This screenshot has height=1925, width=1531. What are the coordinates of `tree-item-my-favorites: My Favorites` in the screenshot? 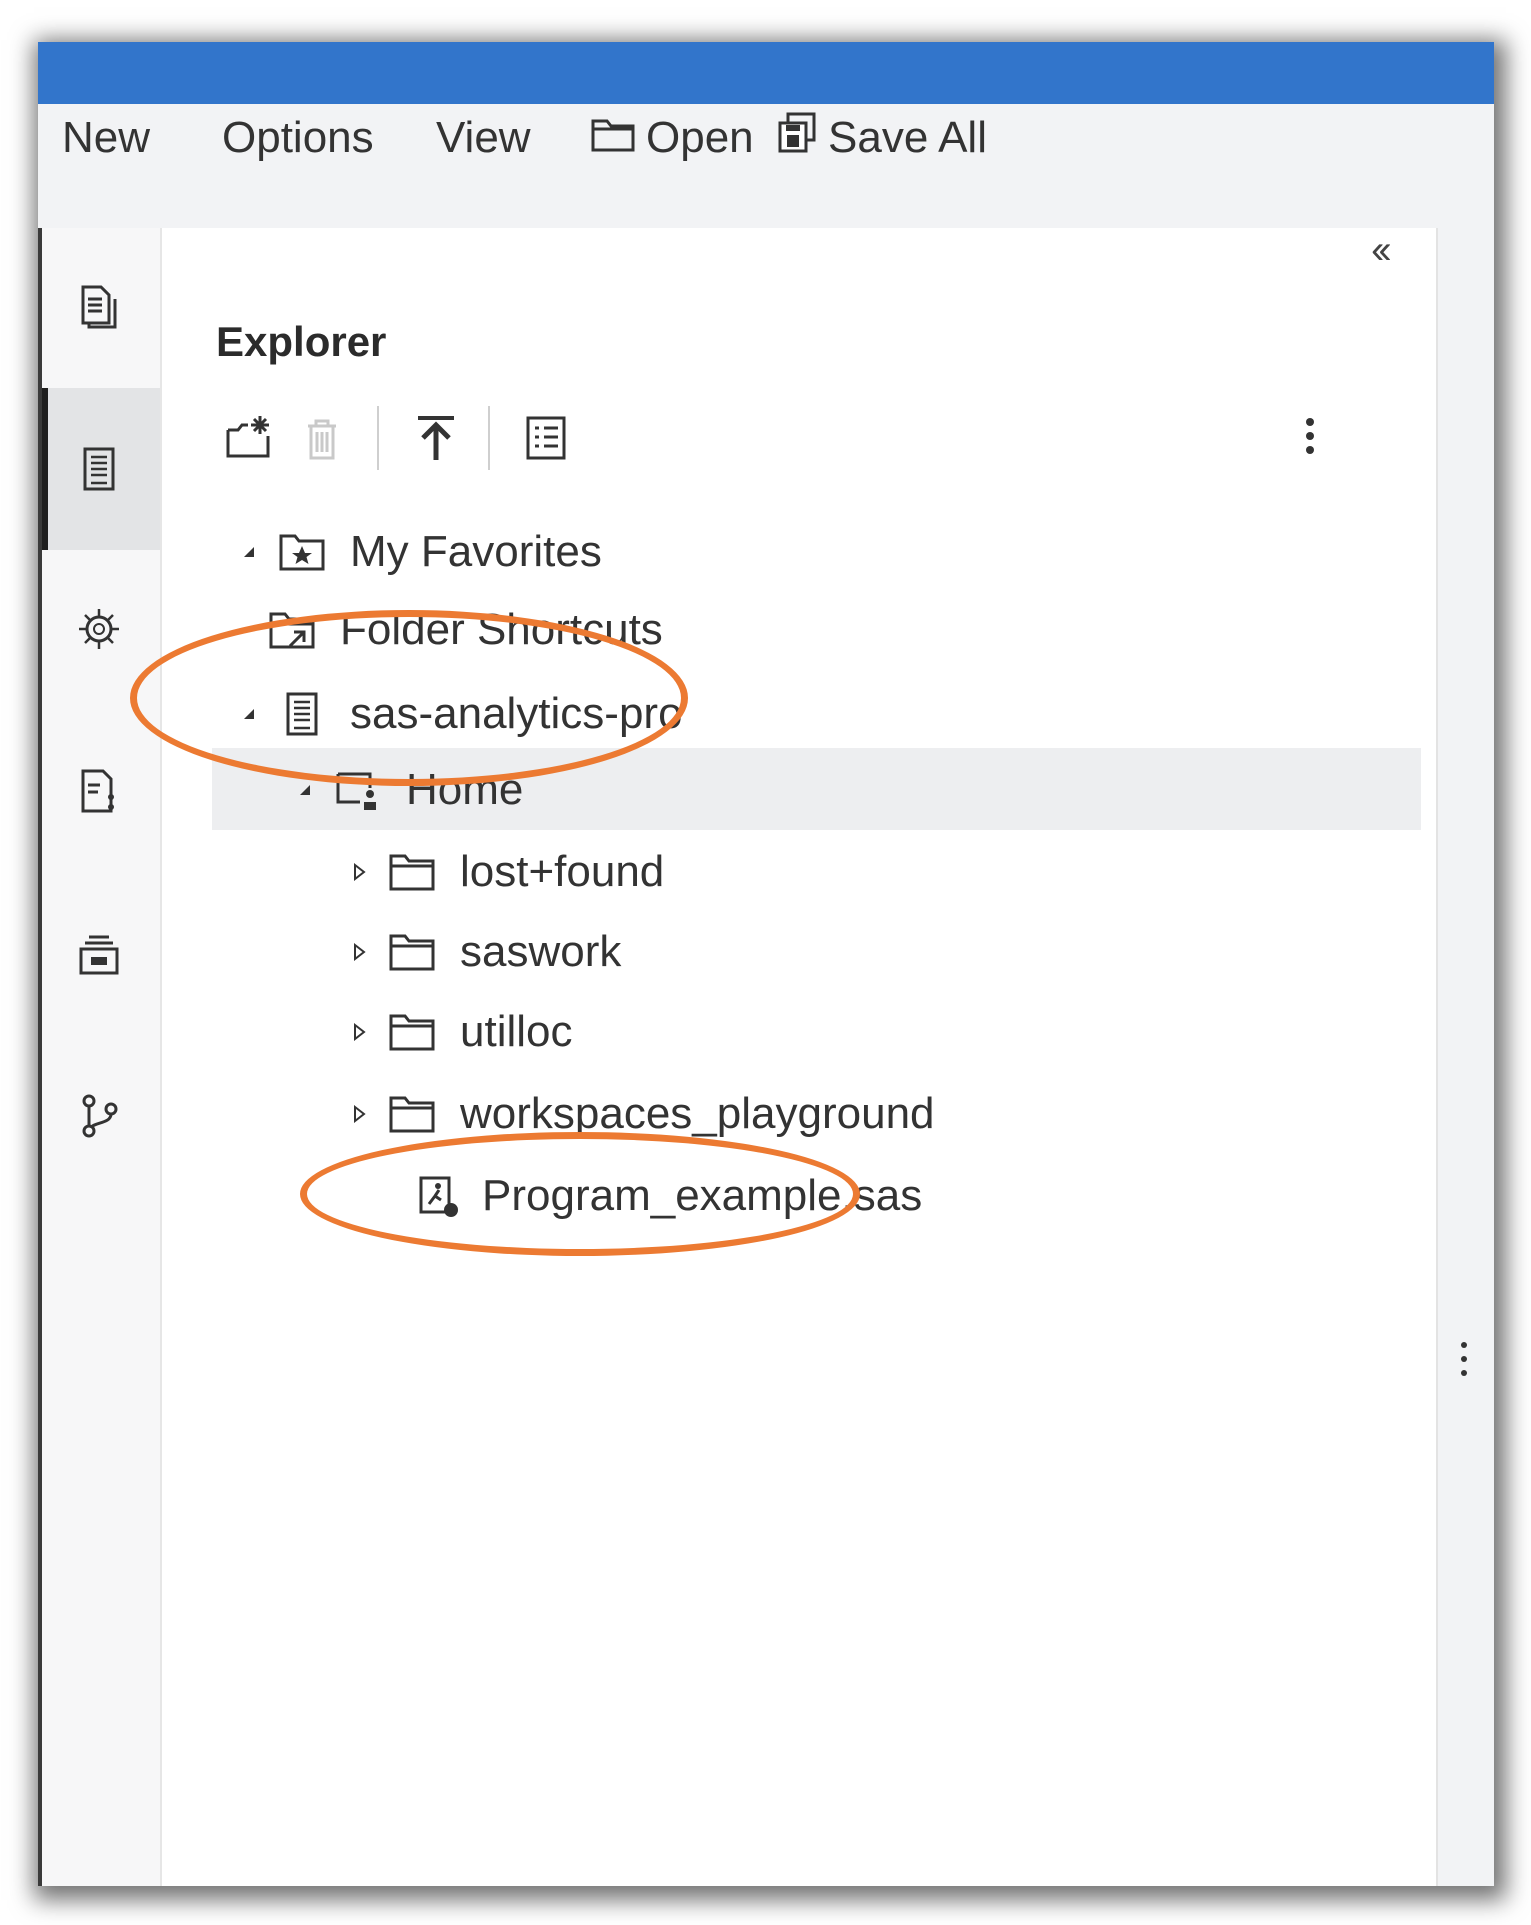 It's located at (419, 552).